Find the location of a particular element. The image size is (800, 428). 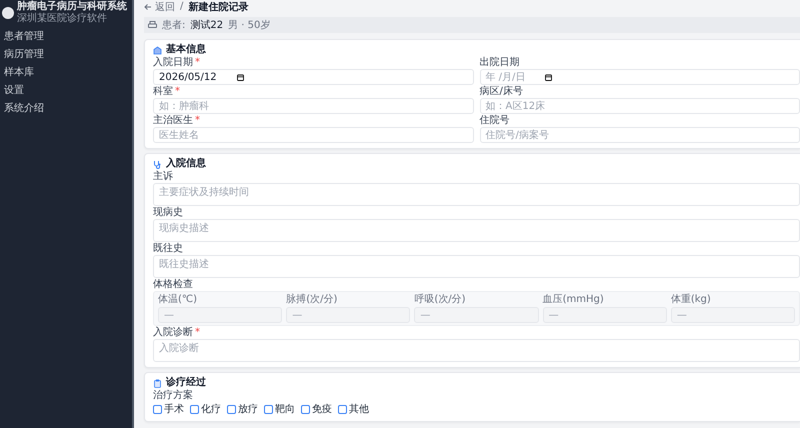

logo-icon is located at coordinates (8, 12).